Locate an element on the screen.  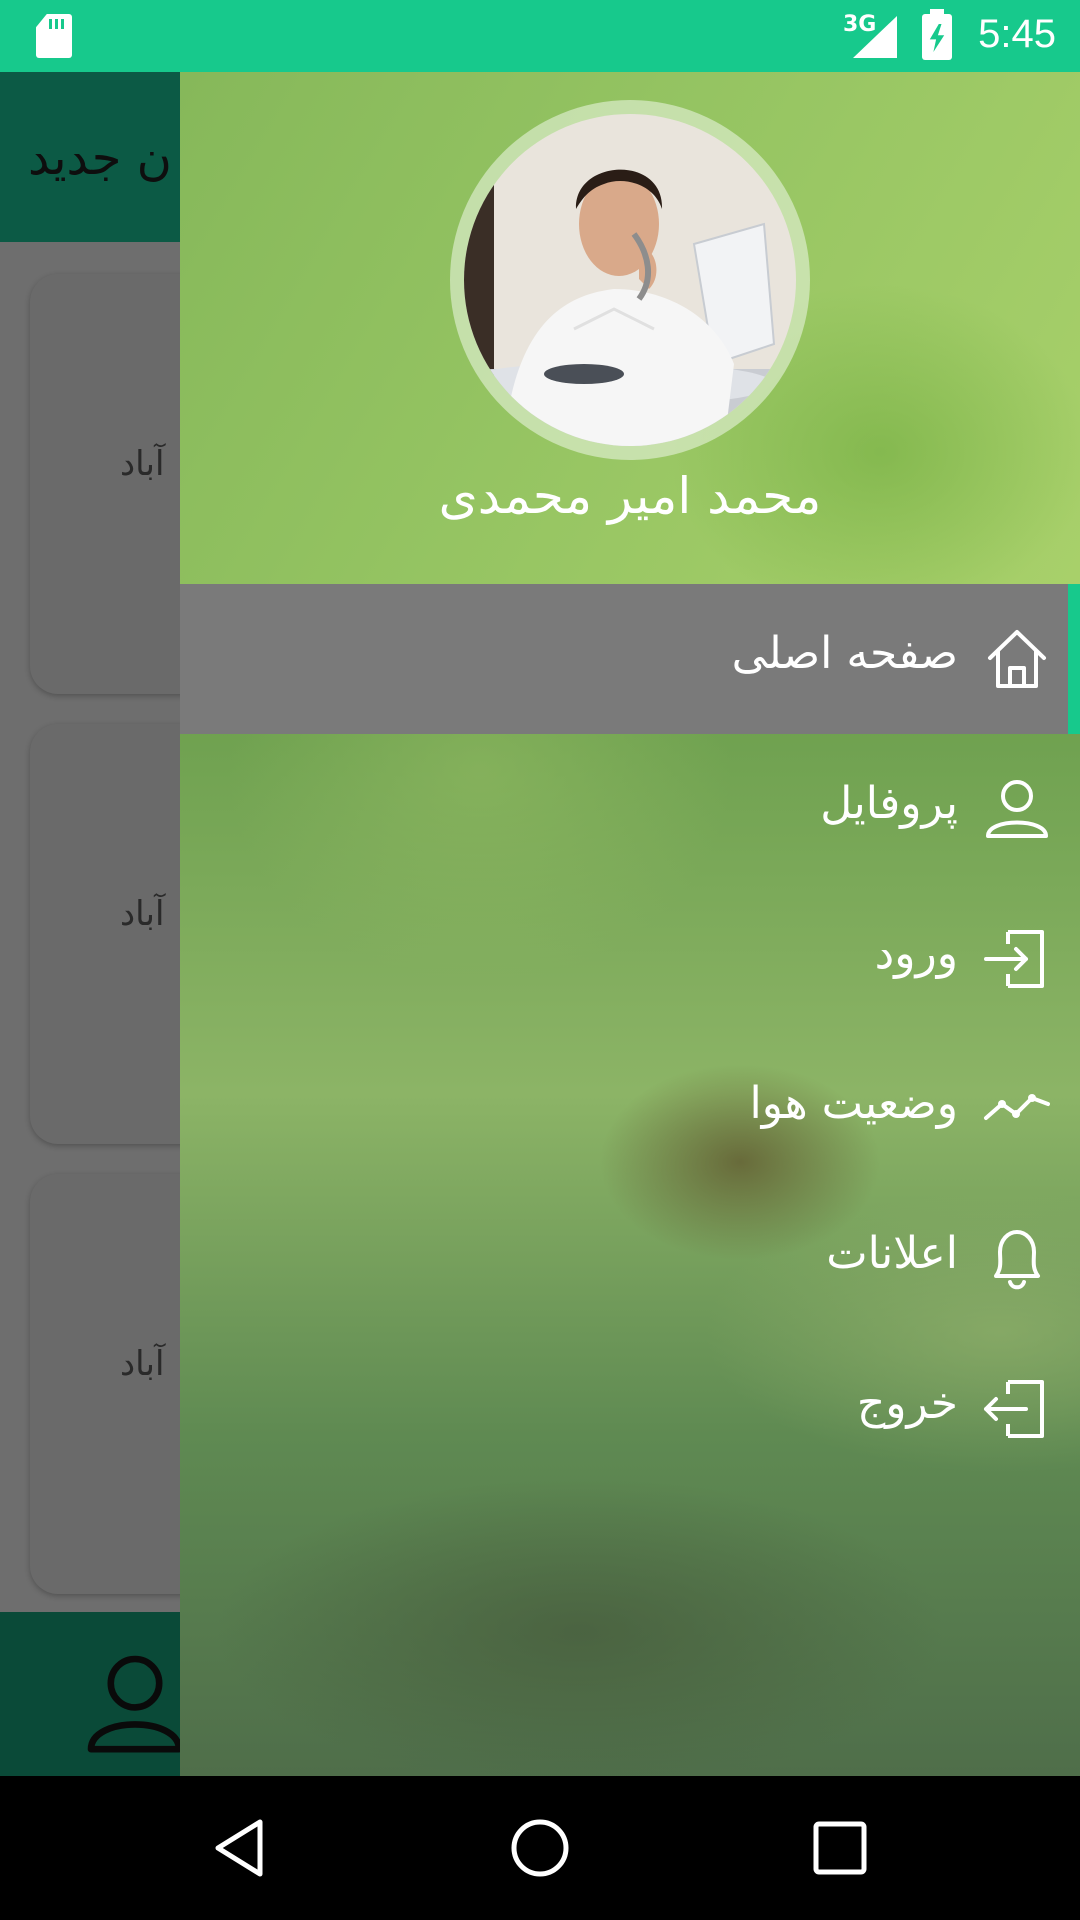
app-title: ن جدید is located at coordinates (100, 158).